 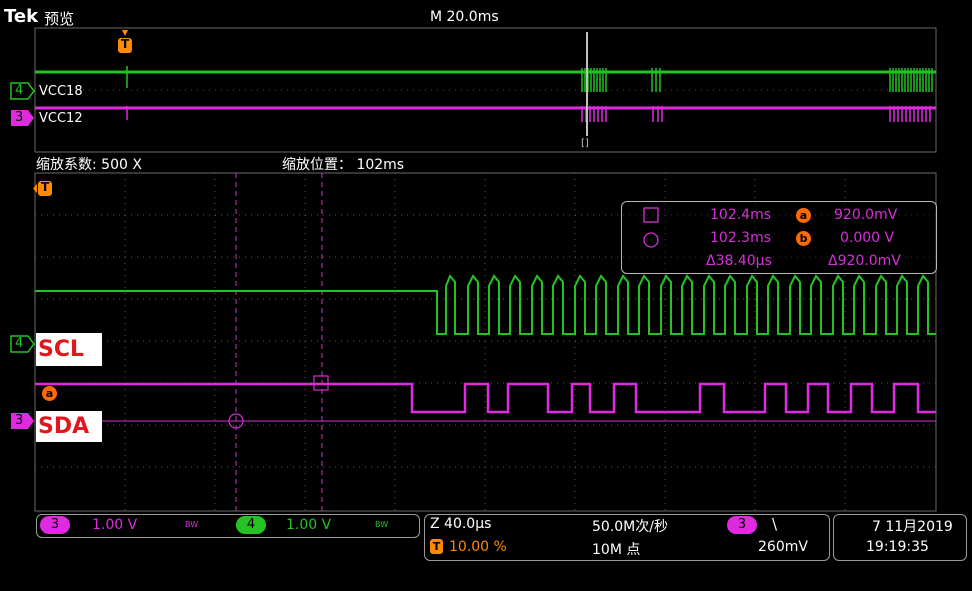 What do you see at coordinates (309, 525) in the screenshot?
I see `status-ch4-scale: 1.00 V` at bounding box center [309, 525].